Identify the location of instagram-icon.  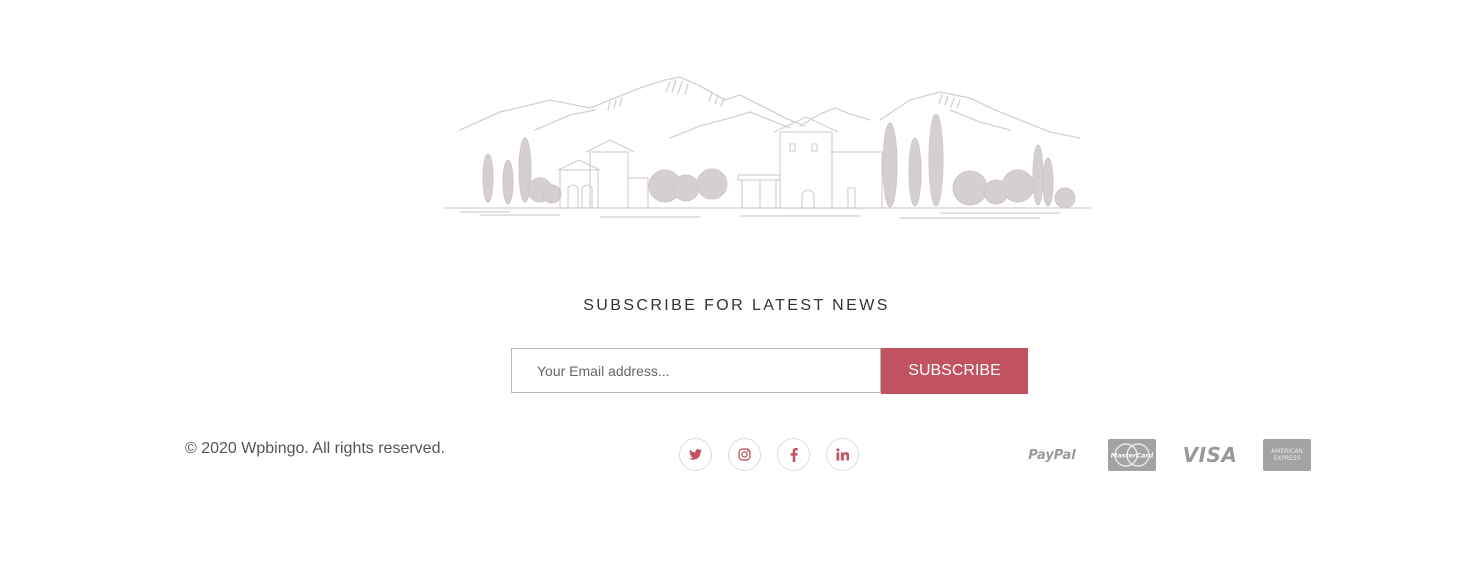
(744, 454).